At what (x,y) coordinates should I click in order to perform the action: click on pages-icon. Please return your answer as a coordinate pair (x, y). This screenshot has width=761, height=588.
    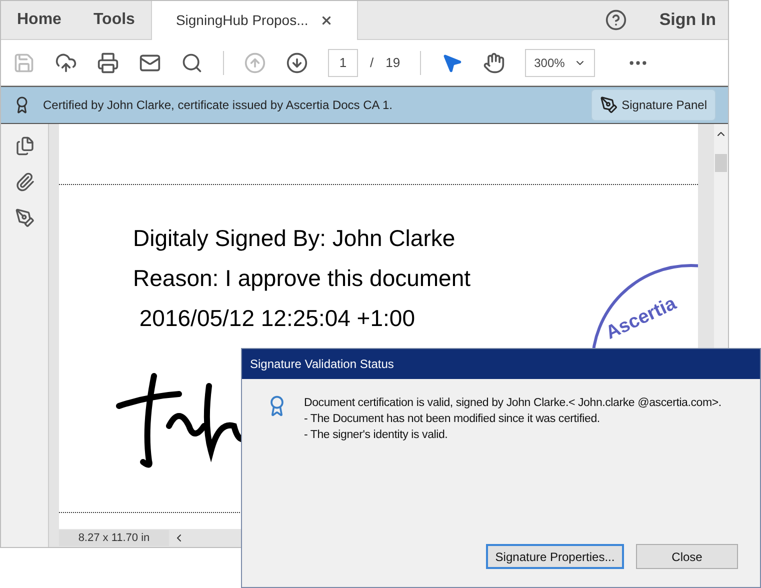
    Looking at the image, I should click on (24, 146).